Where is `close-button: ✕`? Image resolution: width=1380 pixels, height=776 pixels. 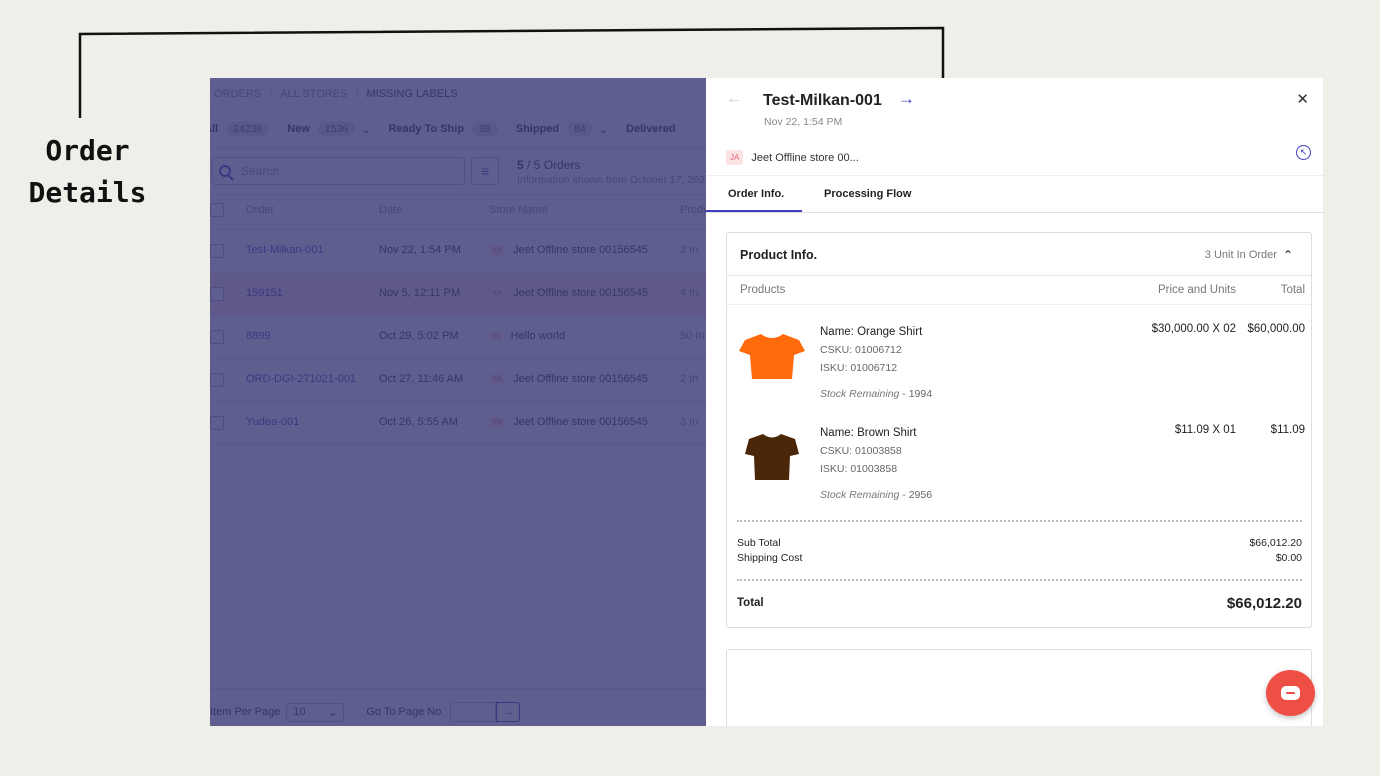 close-button: ✕ is located at coordinates (1302, 99).